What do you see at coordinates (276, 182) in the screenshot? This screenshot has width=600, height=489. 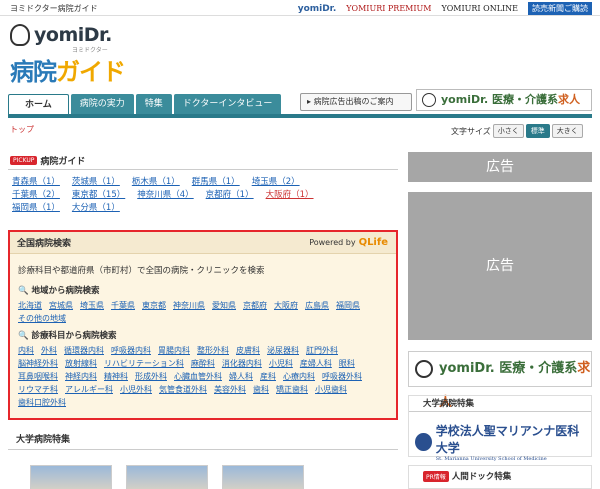 I see `pref-link: 埼玉県（2）` at bounding box center [276, 182].